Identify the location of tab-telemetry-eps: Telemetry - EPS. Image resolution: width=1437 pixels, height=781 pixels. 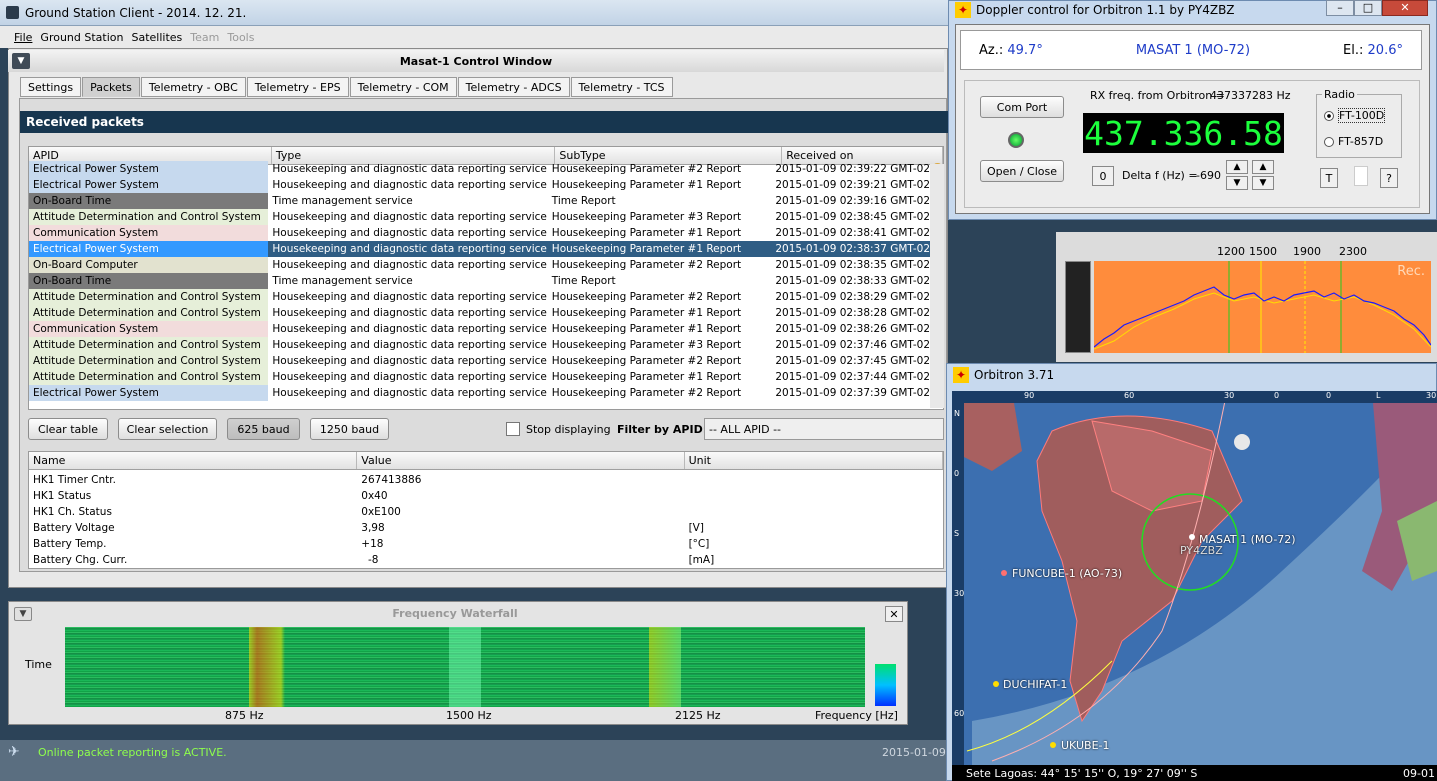
(297, 87).